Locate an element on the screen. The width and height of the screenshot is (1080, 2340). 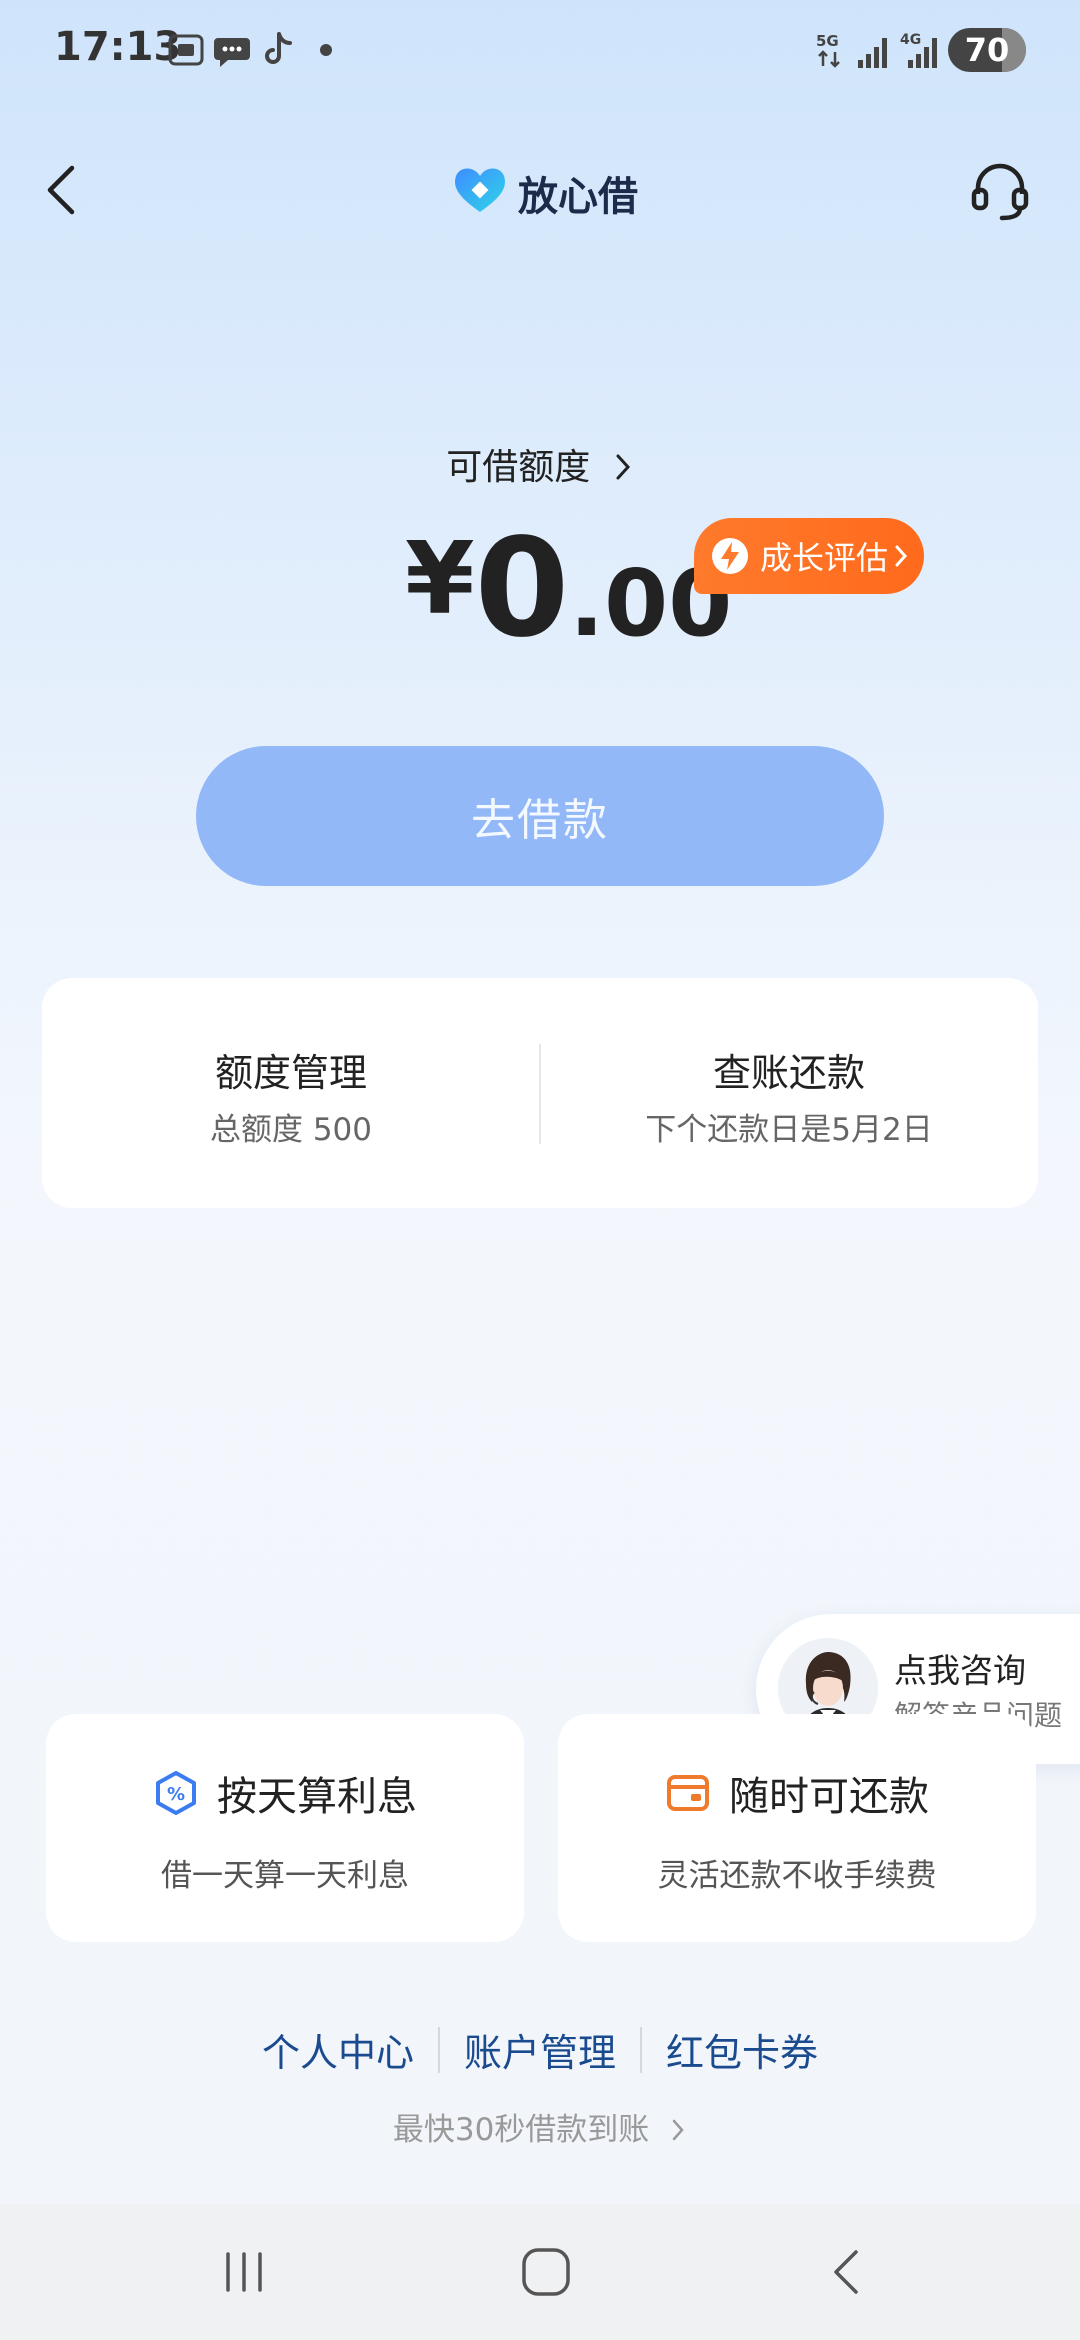
feature-title: 按天算利息 is located at coordinates (317, 1797).